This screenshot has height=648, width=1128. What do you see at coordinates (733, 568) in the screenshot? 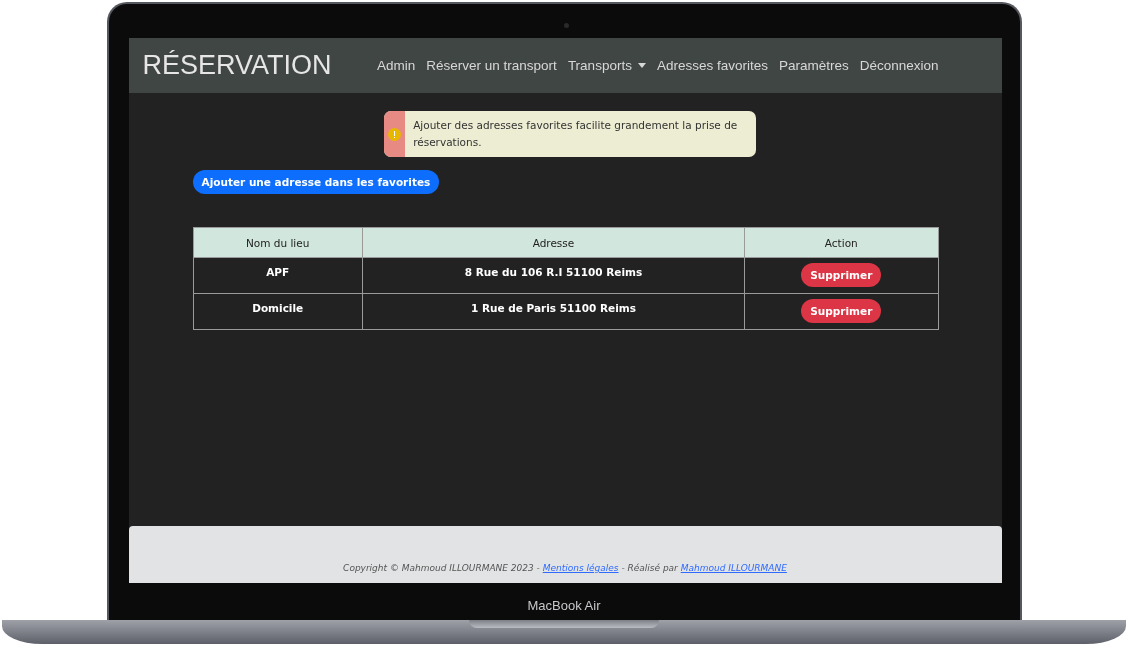
I see `author-link: Mahmoud ILLOURMANE` at bounding box center [733, 568].